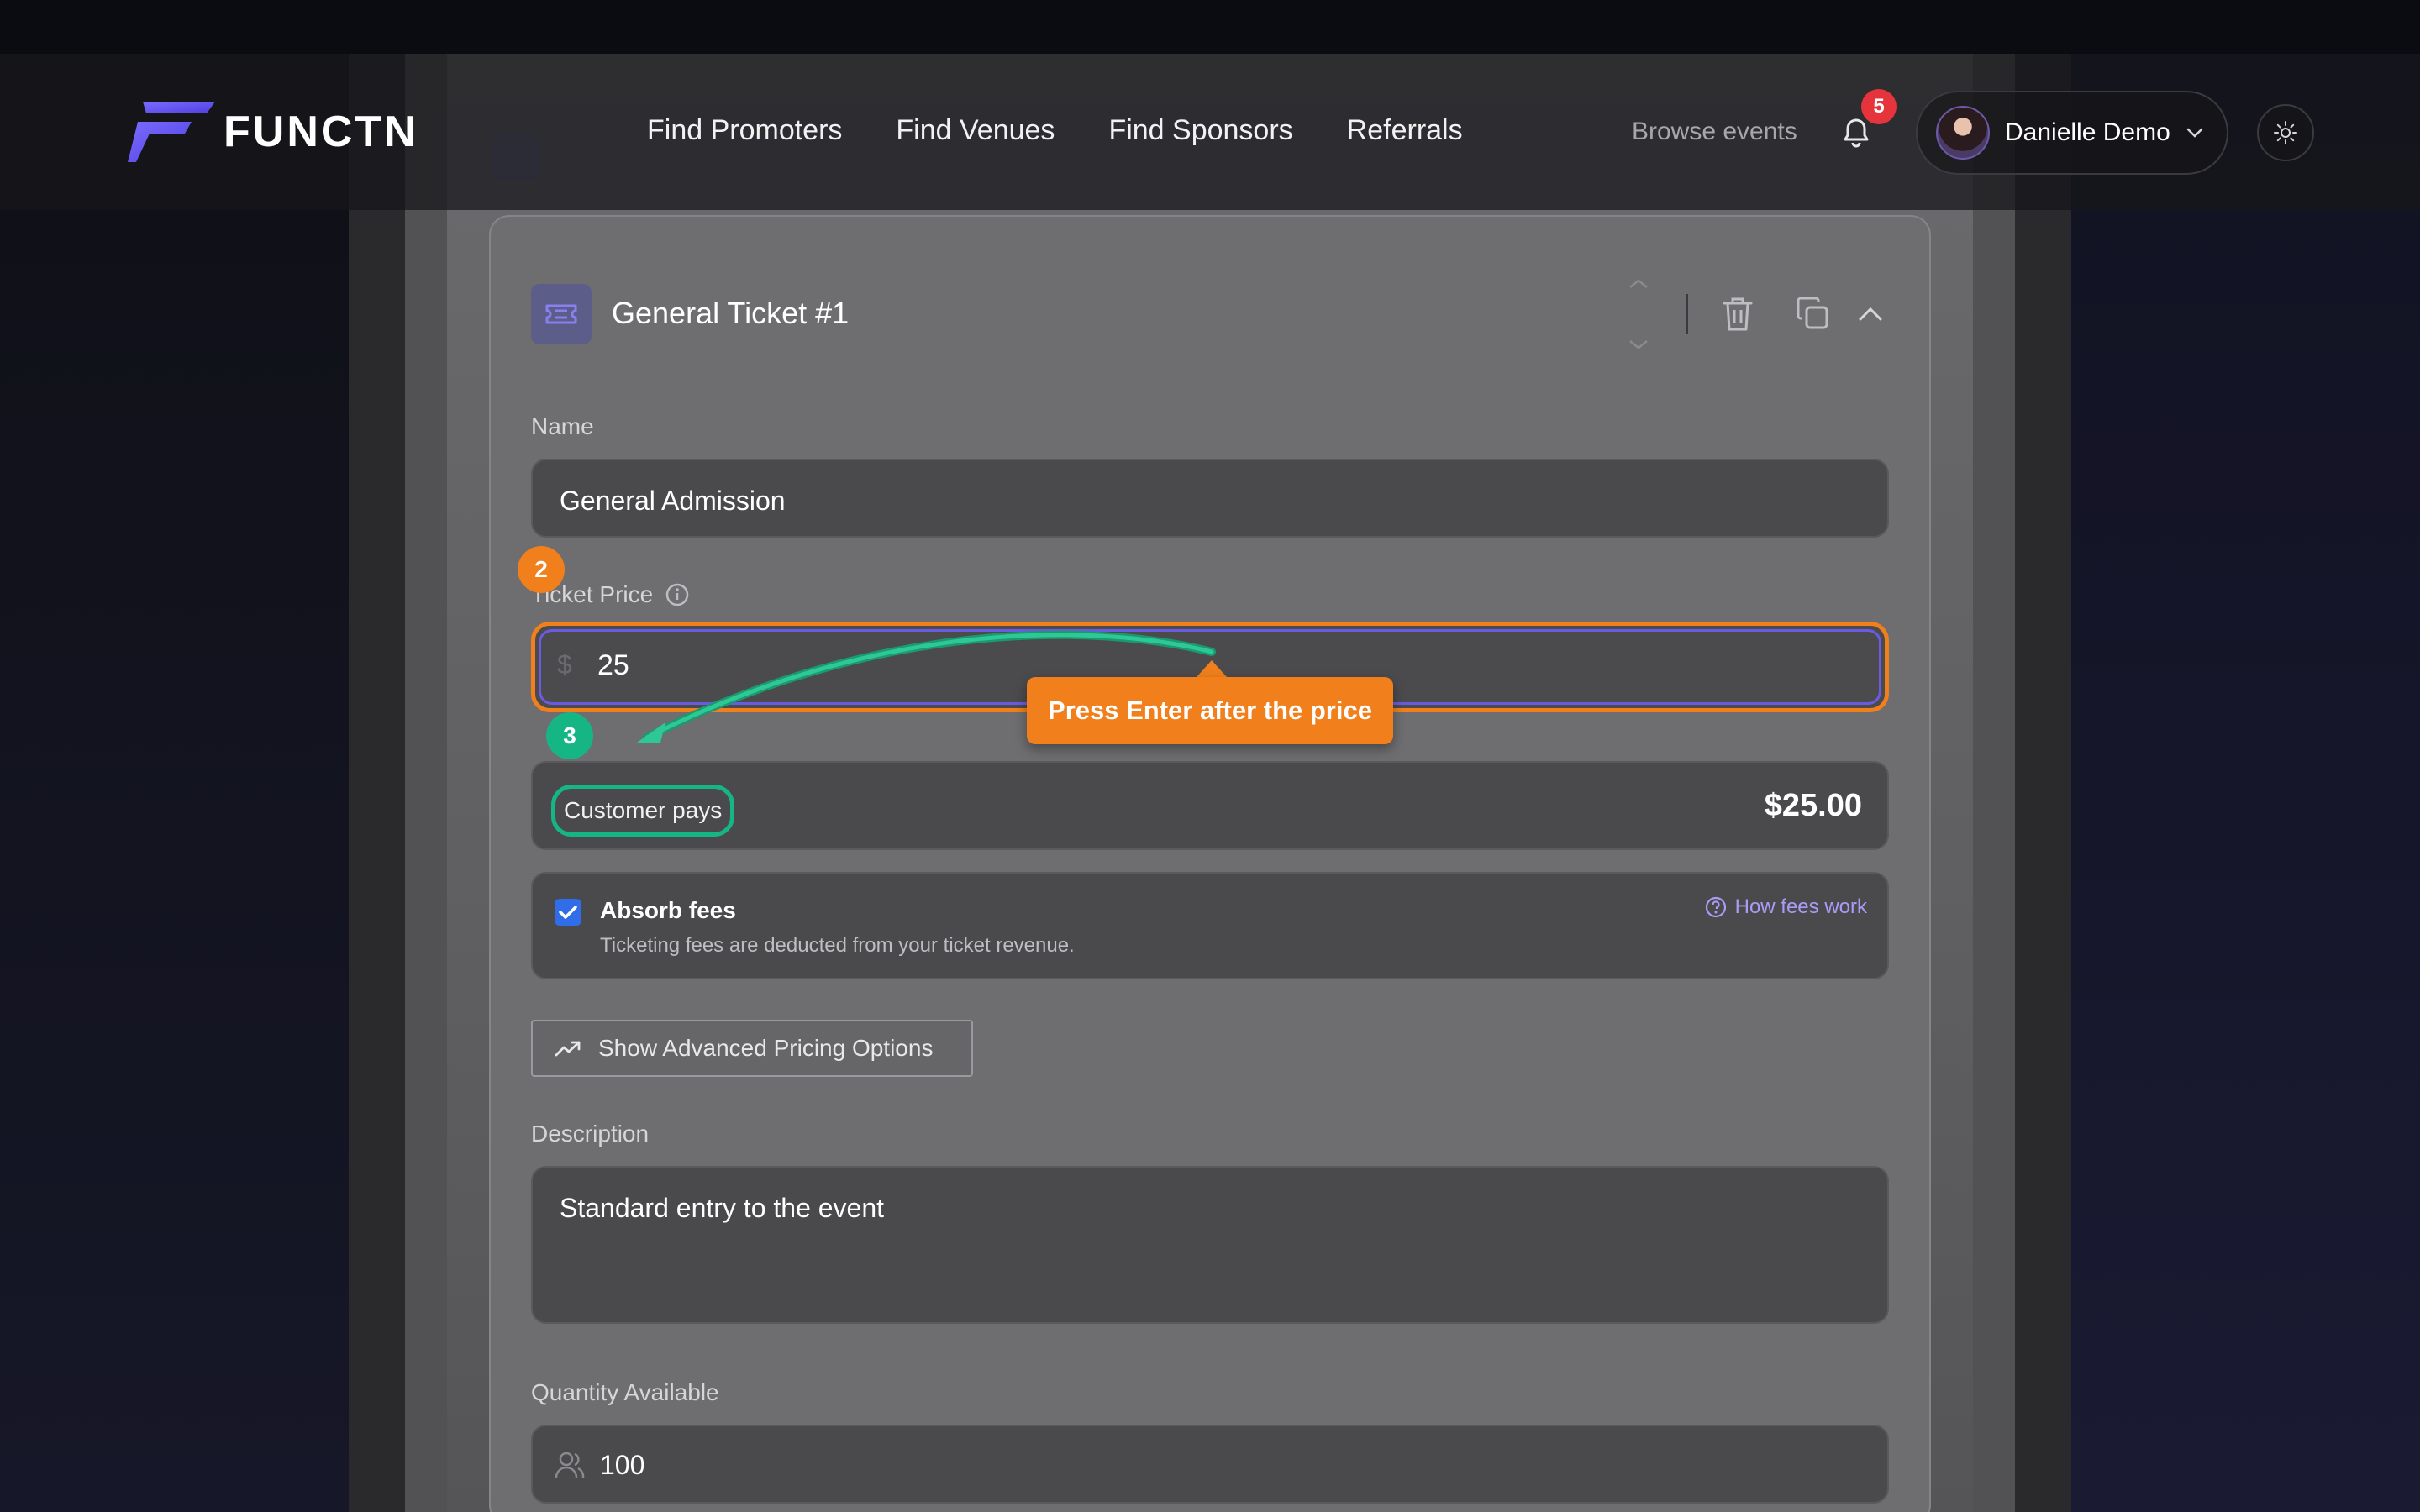 The image size is (2420, 1512). I want to click on ticket-price-value: 25, so click(613, 665).